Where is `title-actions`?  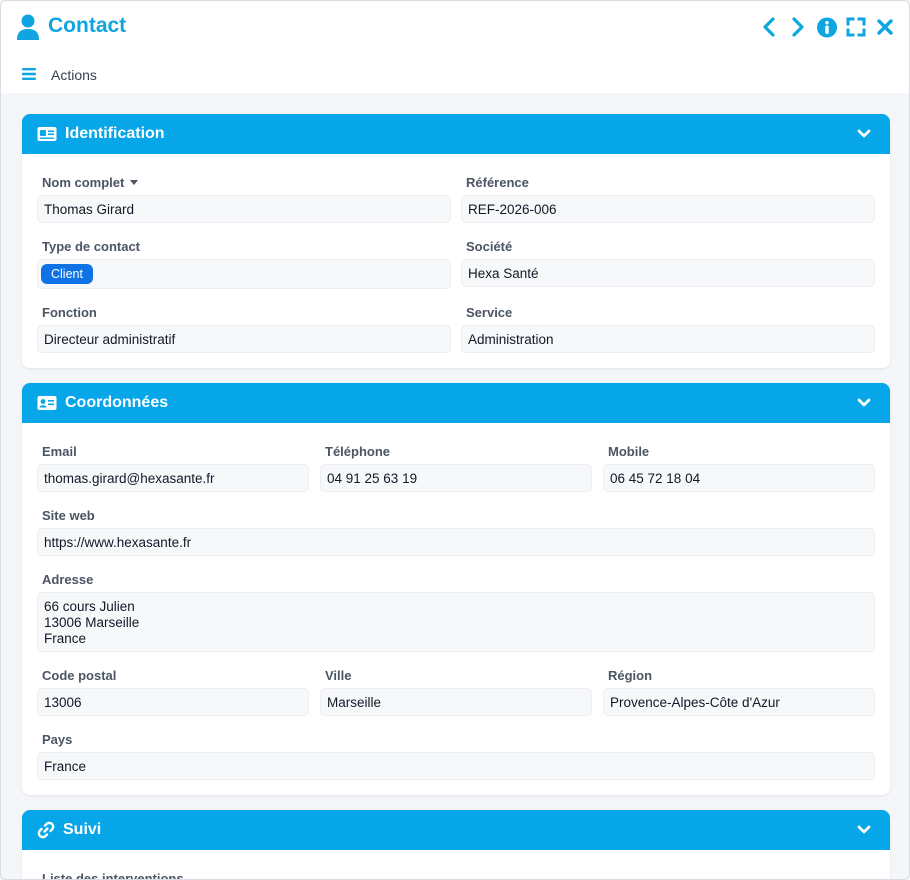 title-actions is located at coordinates (827, 27).